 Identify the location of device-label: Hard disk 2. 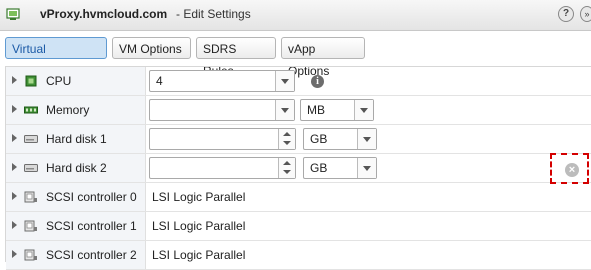
(76, 168).